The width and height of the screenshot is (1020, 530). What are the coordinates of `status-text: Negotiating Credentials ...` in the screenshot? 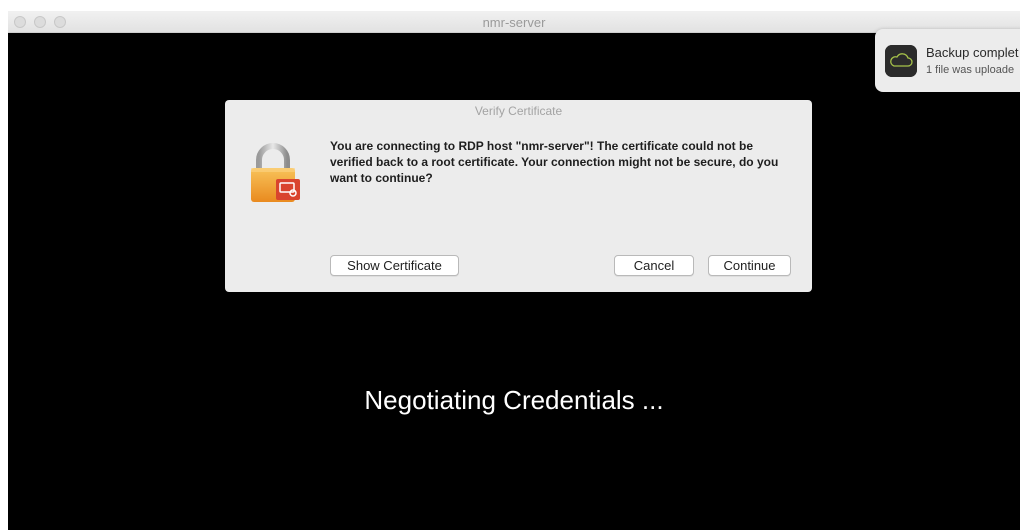 It's located at (514, 400).